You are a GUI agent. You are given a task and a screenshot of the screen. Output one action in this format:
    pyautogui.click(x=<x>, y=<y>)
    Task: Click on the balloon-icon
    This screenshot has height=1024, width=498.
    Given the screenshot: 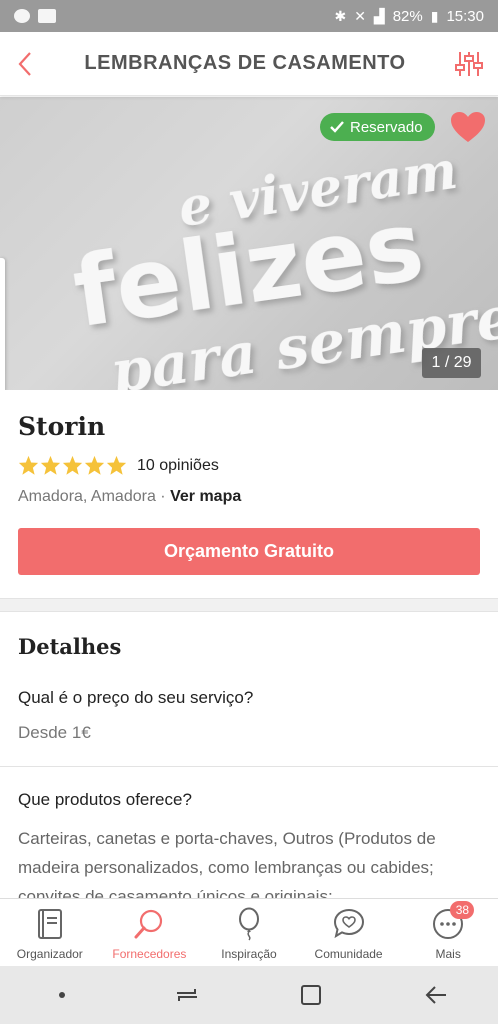 What is the action you would take?
    pyautogui.click(x=248, y=924)
    